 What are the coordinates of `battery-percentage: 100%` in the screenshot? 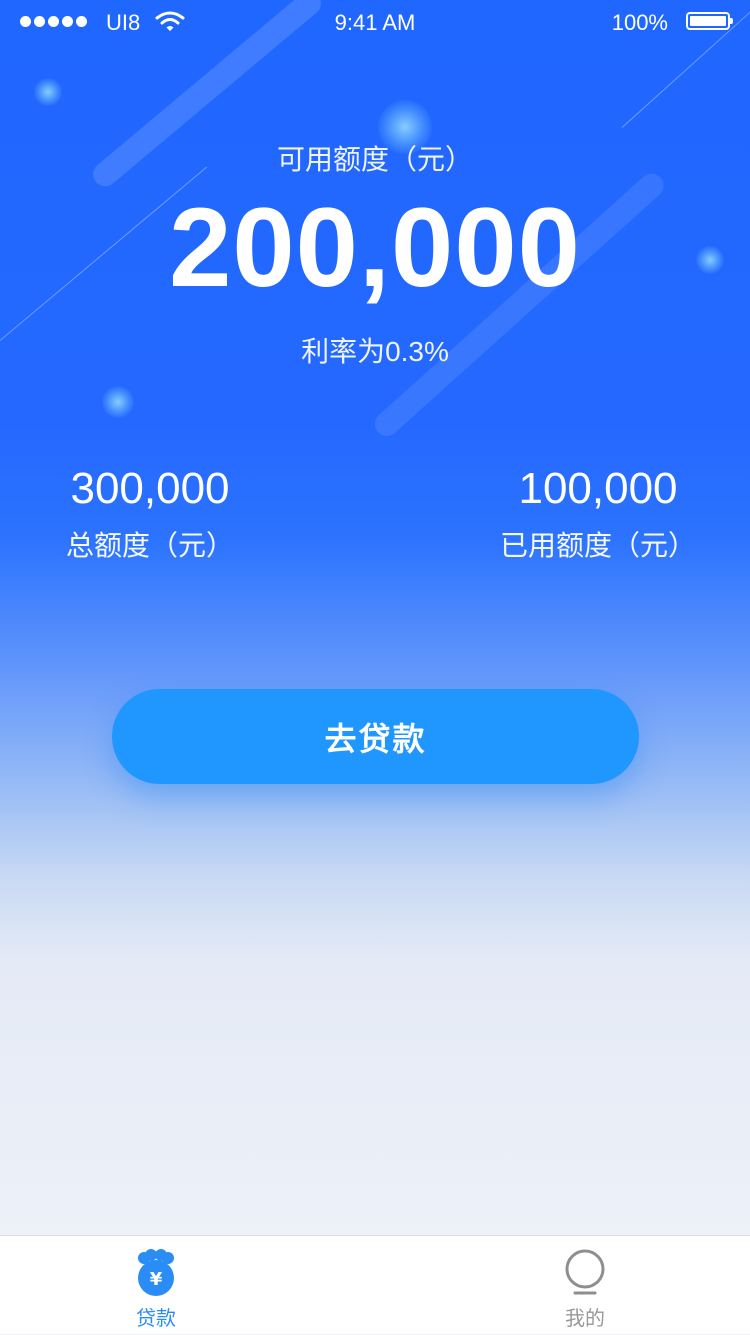 It's located at (639, 22).